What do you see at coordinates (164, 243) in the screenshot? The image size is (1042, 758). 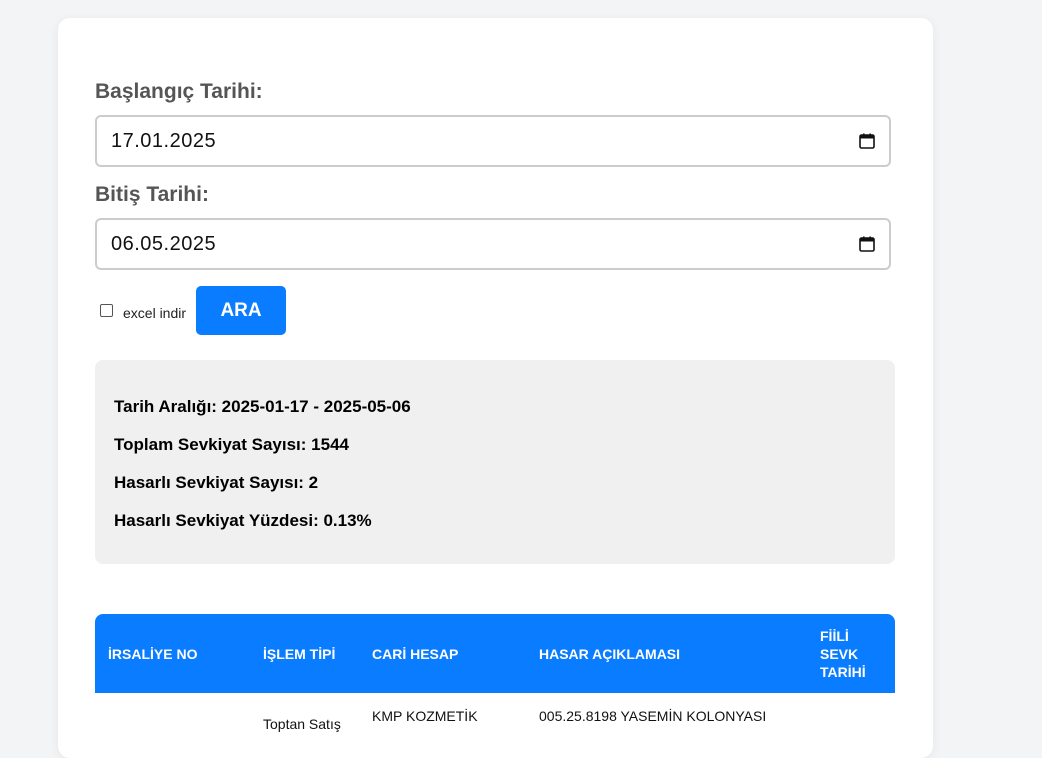 I see `end-date-value: 06.05.2025` at bounding box center [164, 243].